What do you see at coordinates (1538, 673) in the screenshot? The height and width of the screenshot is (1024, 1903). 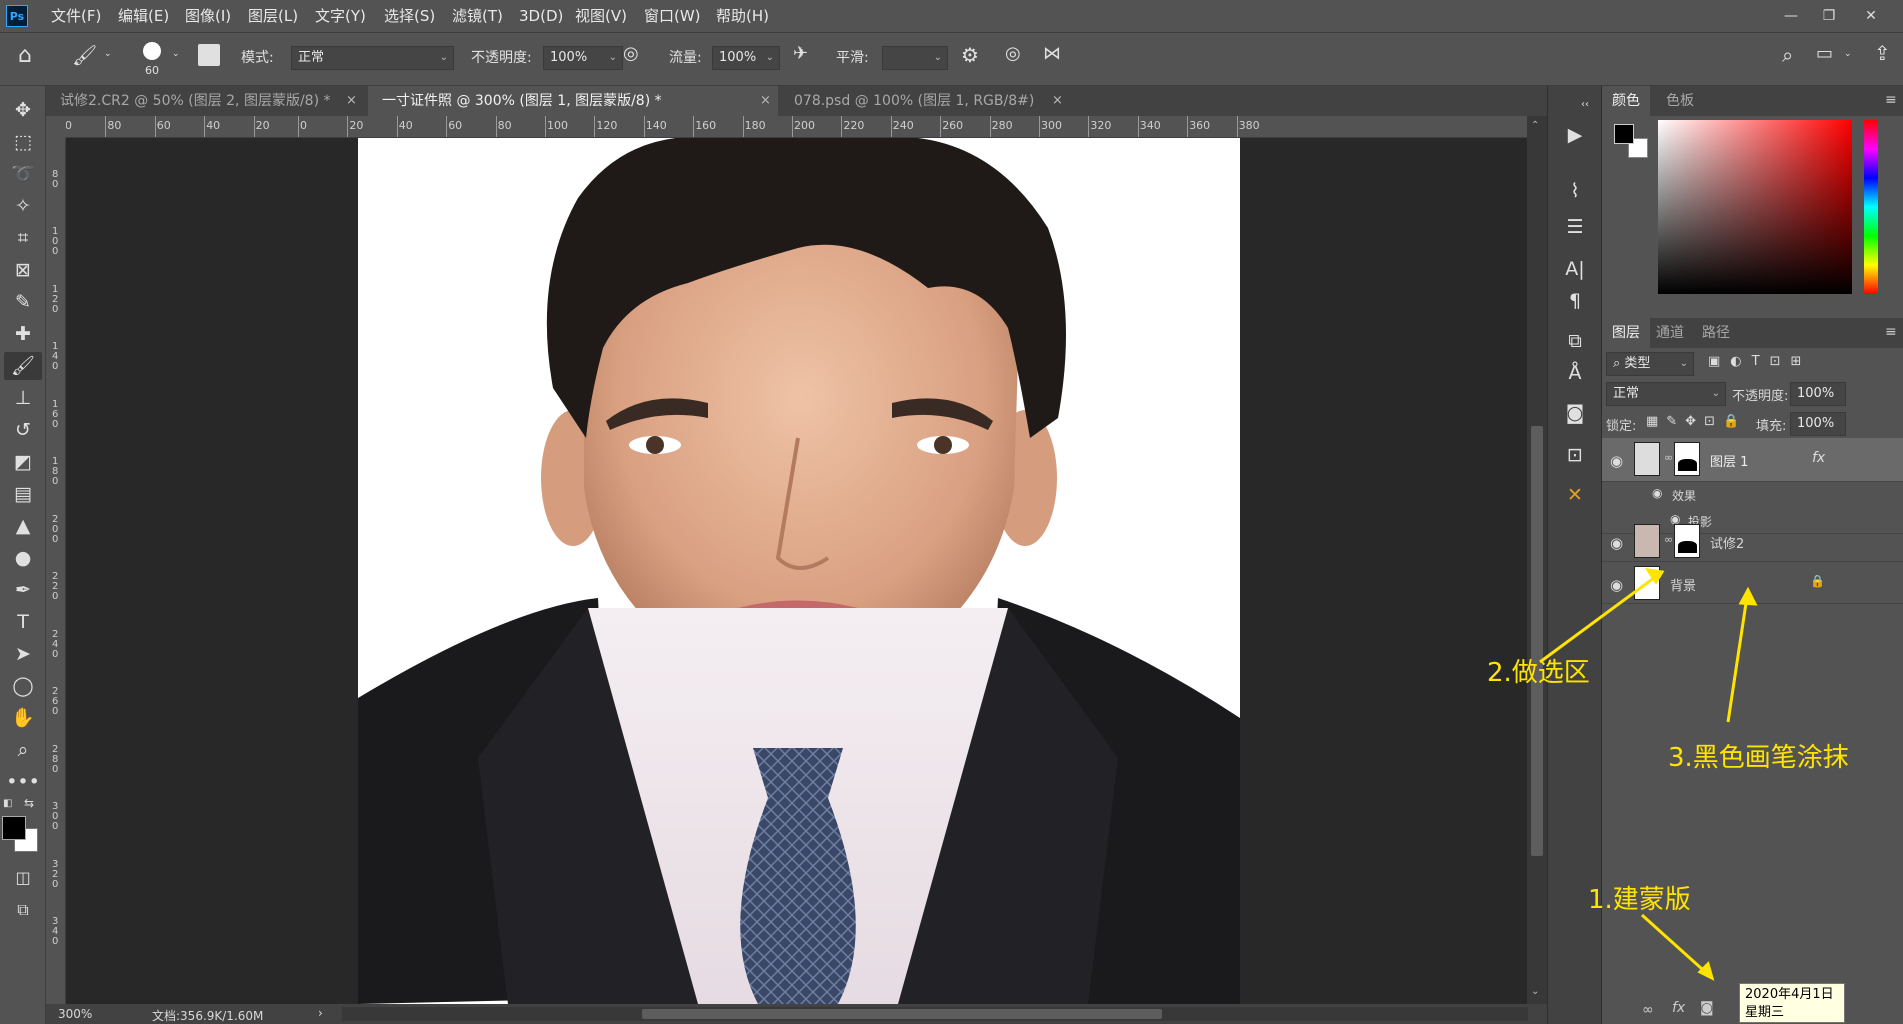 I see `annotation-step2: 2.做选区` at bounding box center [1538, 673].